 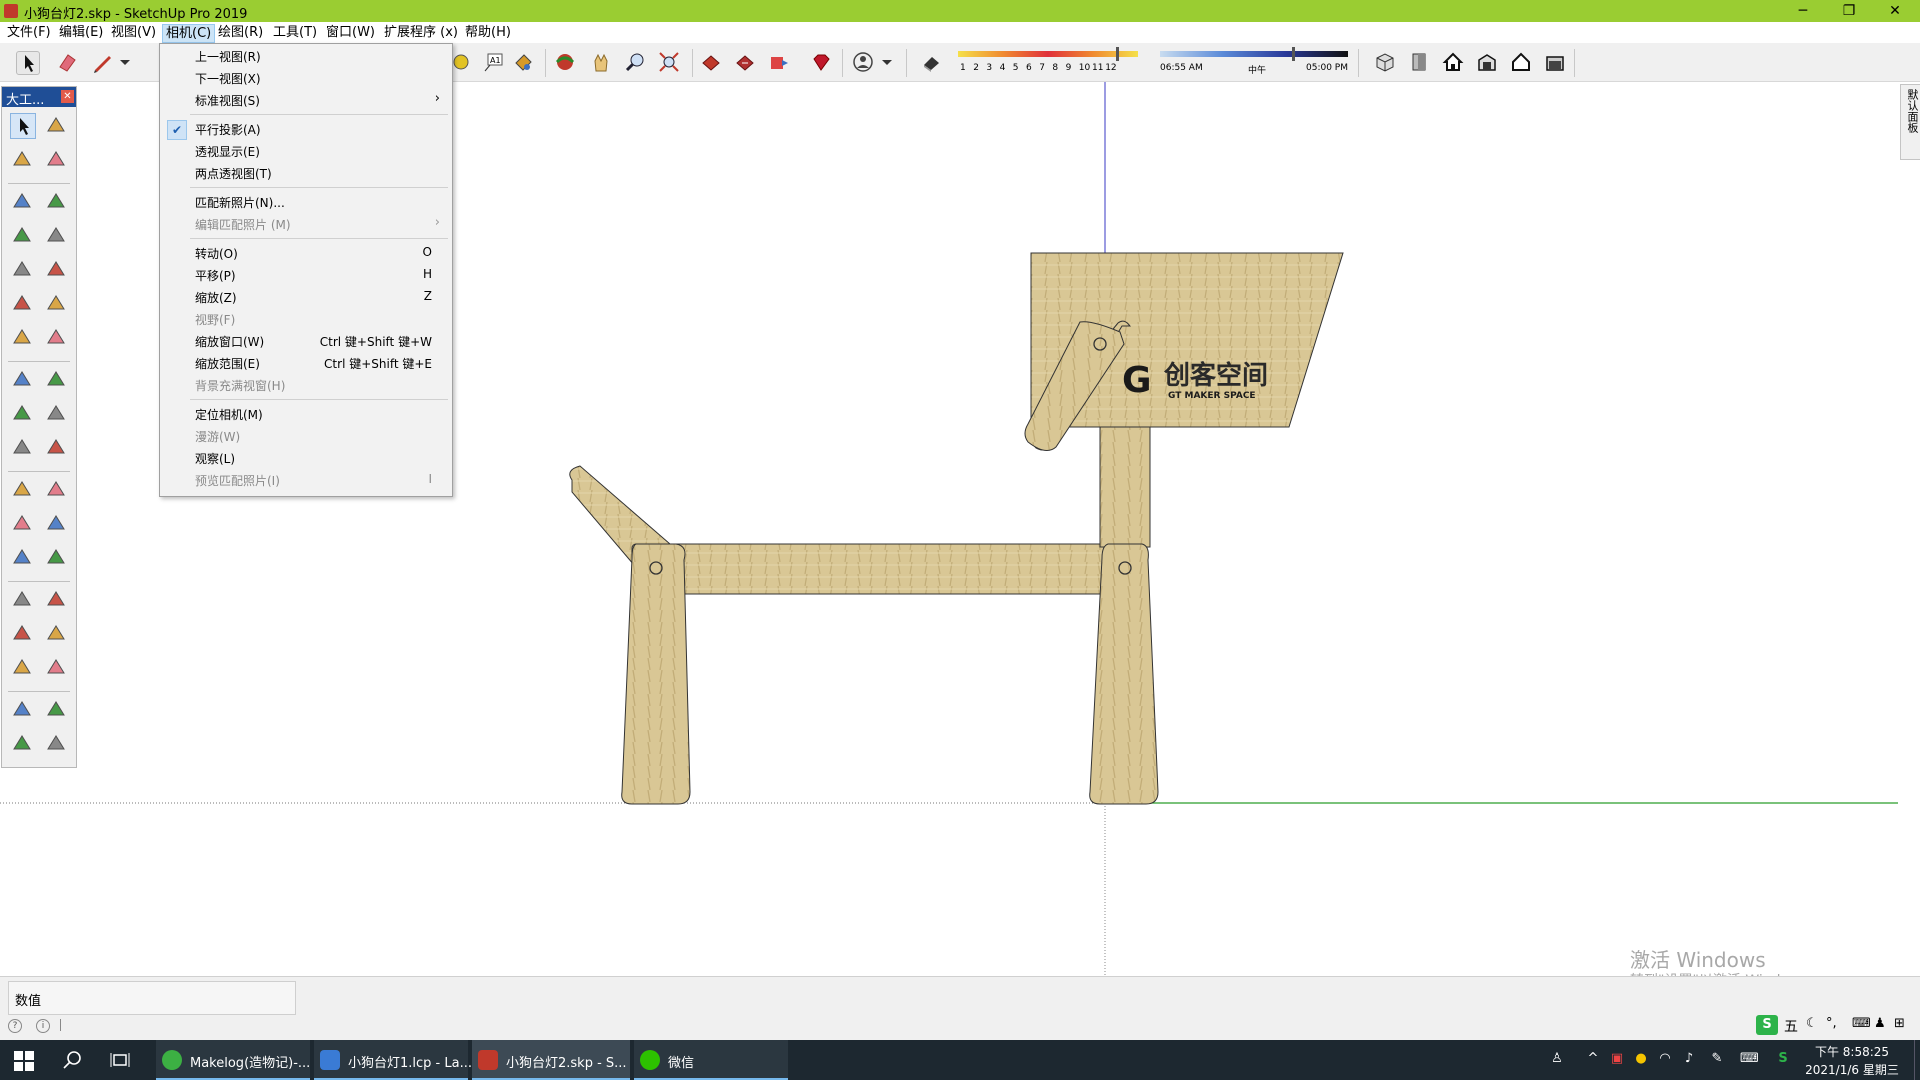 I want to click on menu-item-standard-views: 标准视图(S) ›, so click(x=306, y=100).